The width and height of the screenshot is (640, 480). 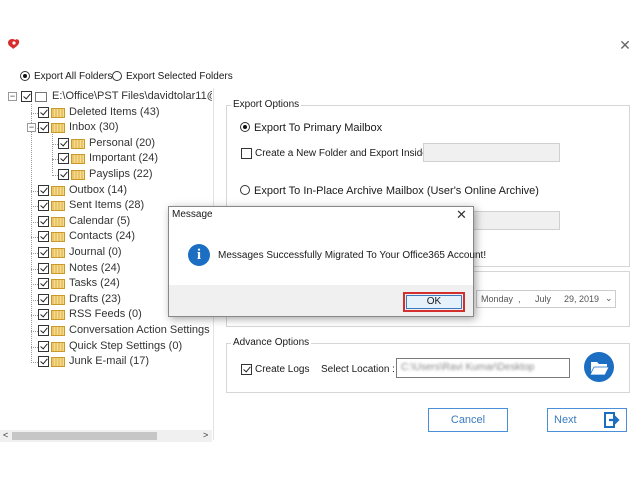 I want to click on advance-options-title: Advance Options, so click(x=271, y=342).